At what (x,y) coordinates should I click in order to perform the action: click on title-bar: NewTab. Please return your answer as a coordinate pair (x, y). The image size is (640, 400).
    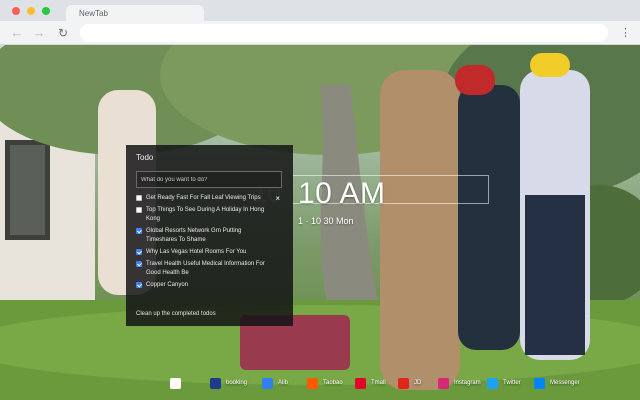
    Looking at the image, I should click on (320, 11).